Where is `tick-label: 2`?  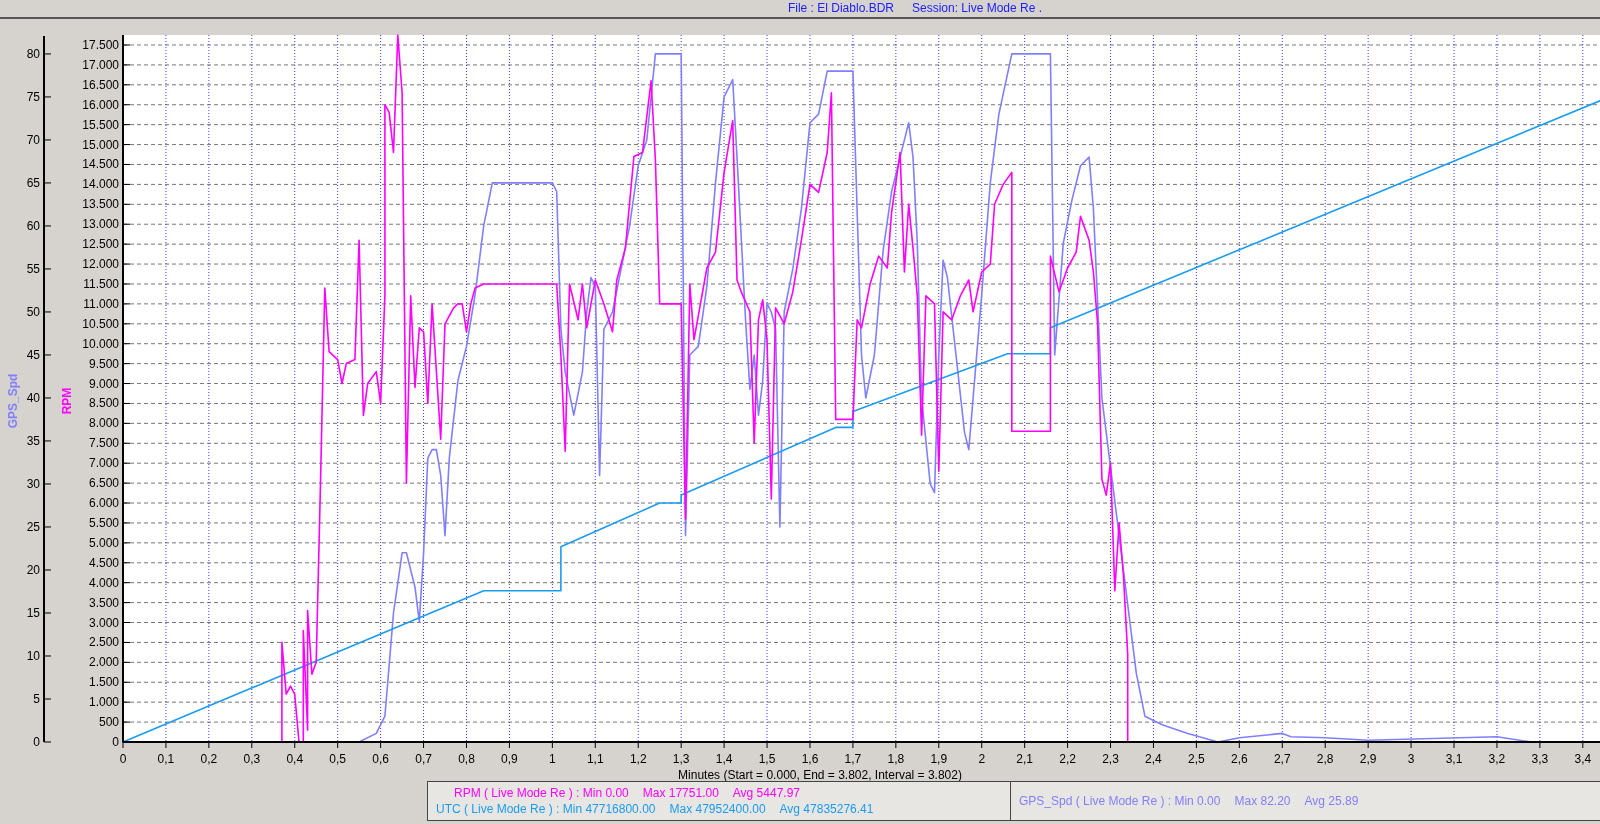 tick-label: 2 is located at coordinates (982, 759).